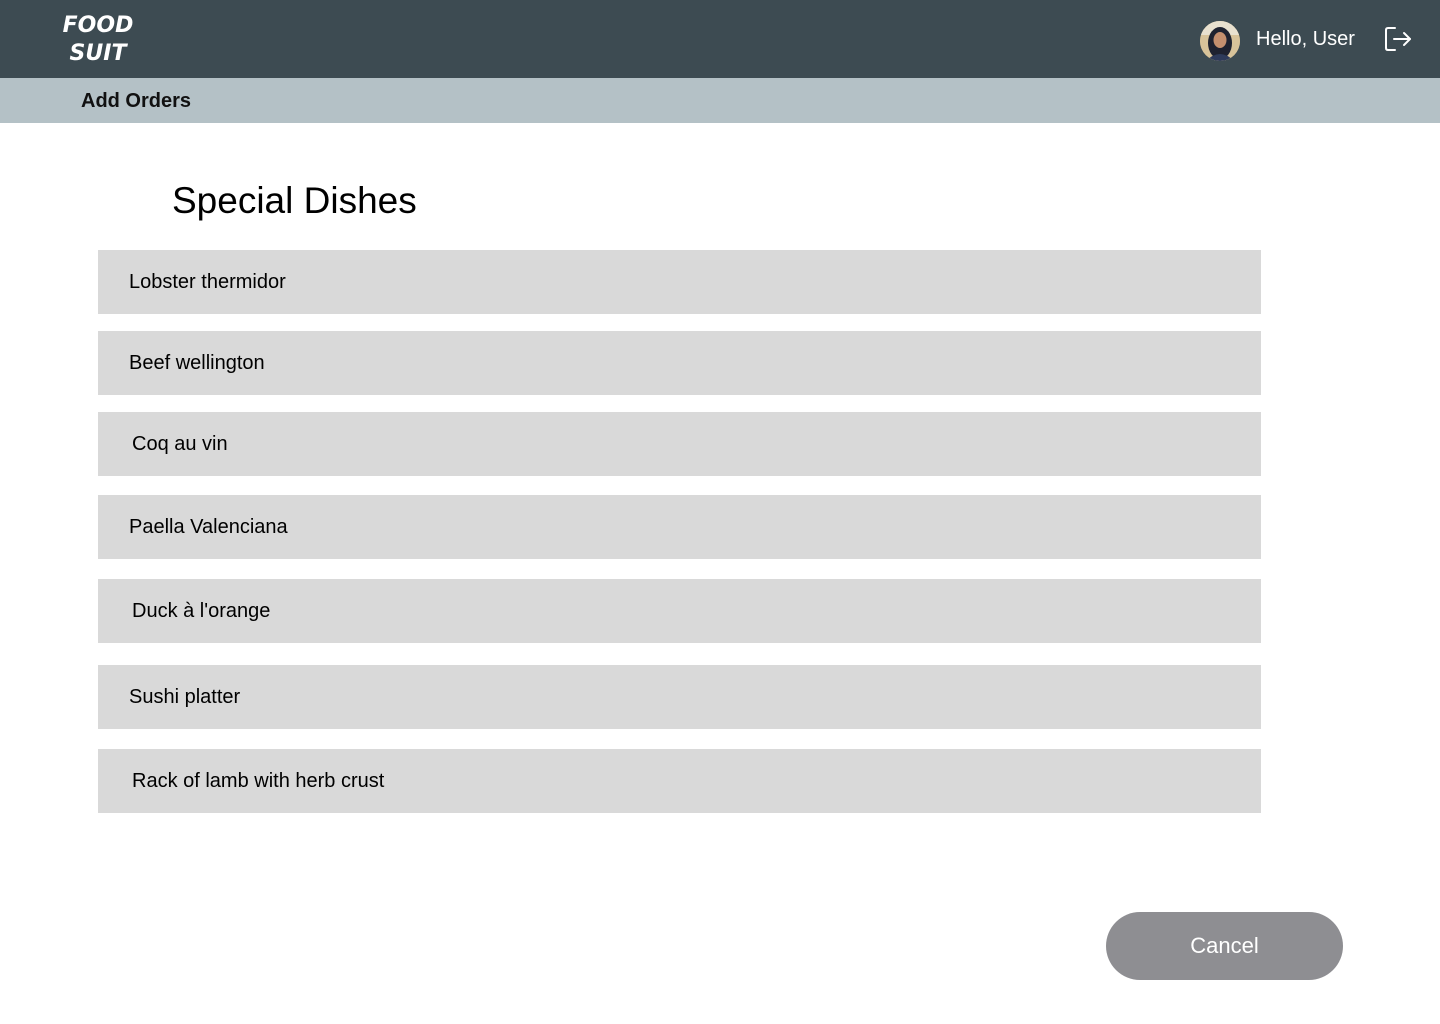 Image resolution: width=1440 pixels, height=1024 pixels. What do you see at coordinates (258, 781) in the screenshot?
I see `dish-item-label: Rack of lamb with herb crust` at bounding box center [258, 781].